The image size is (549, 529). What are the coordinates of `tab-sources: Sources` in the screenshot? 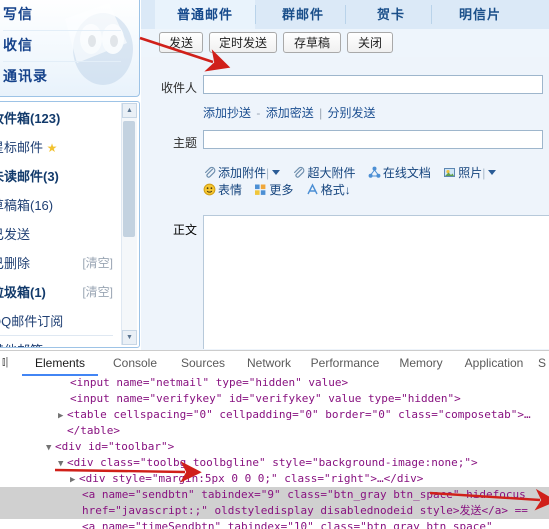 It's located at (203, 363).